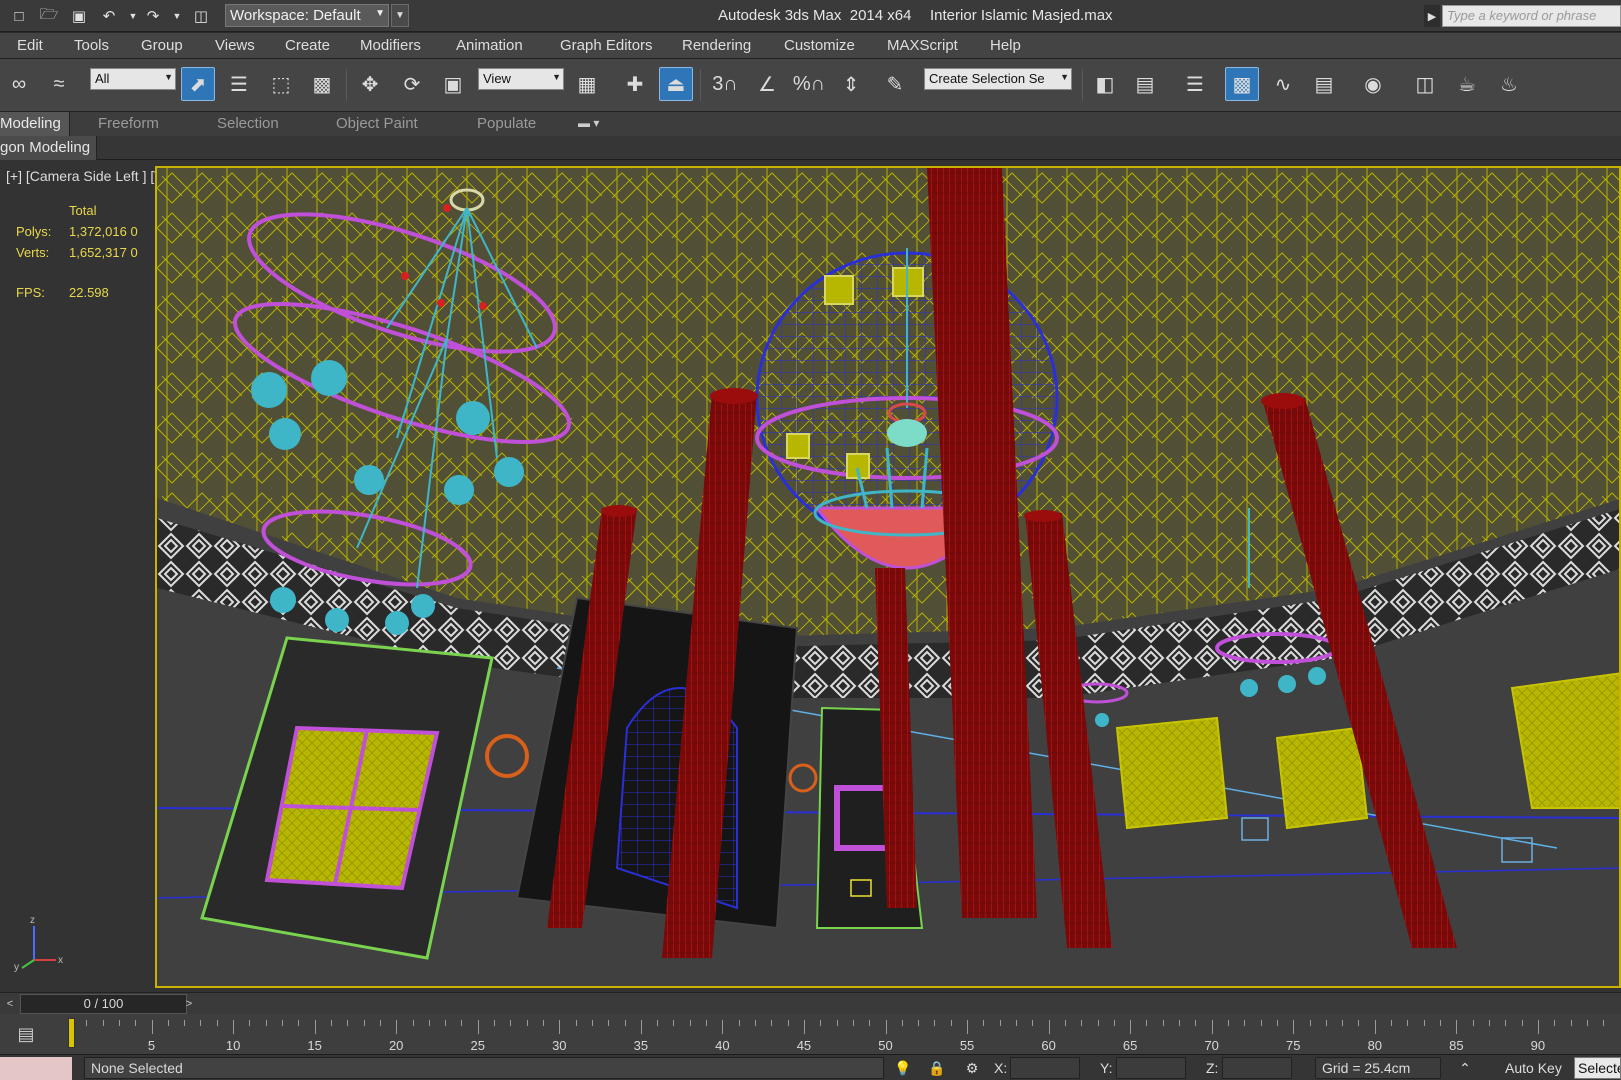 Image resolution: width=1621 pixels, height=1080 pixels. Describe the element at coordinates (189, 1004) in the screenshot. I see `next-frame-icon: >` at that location.